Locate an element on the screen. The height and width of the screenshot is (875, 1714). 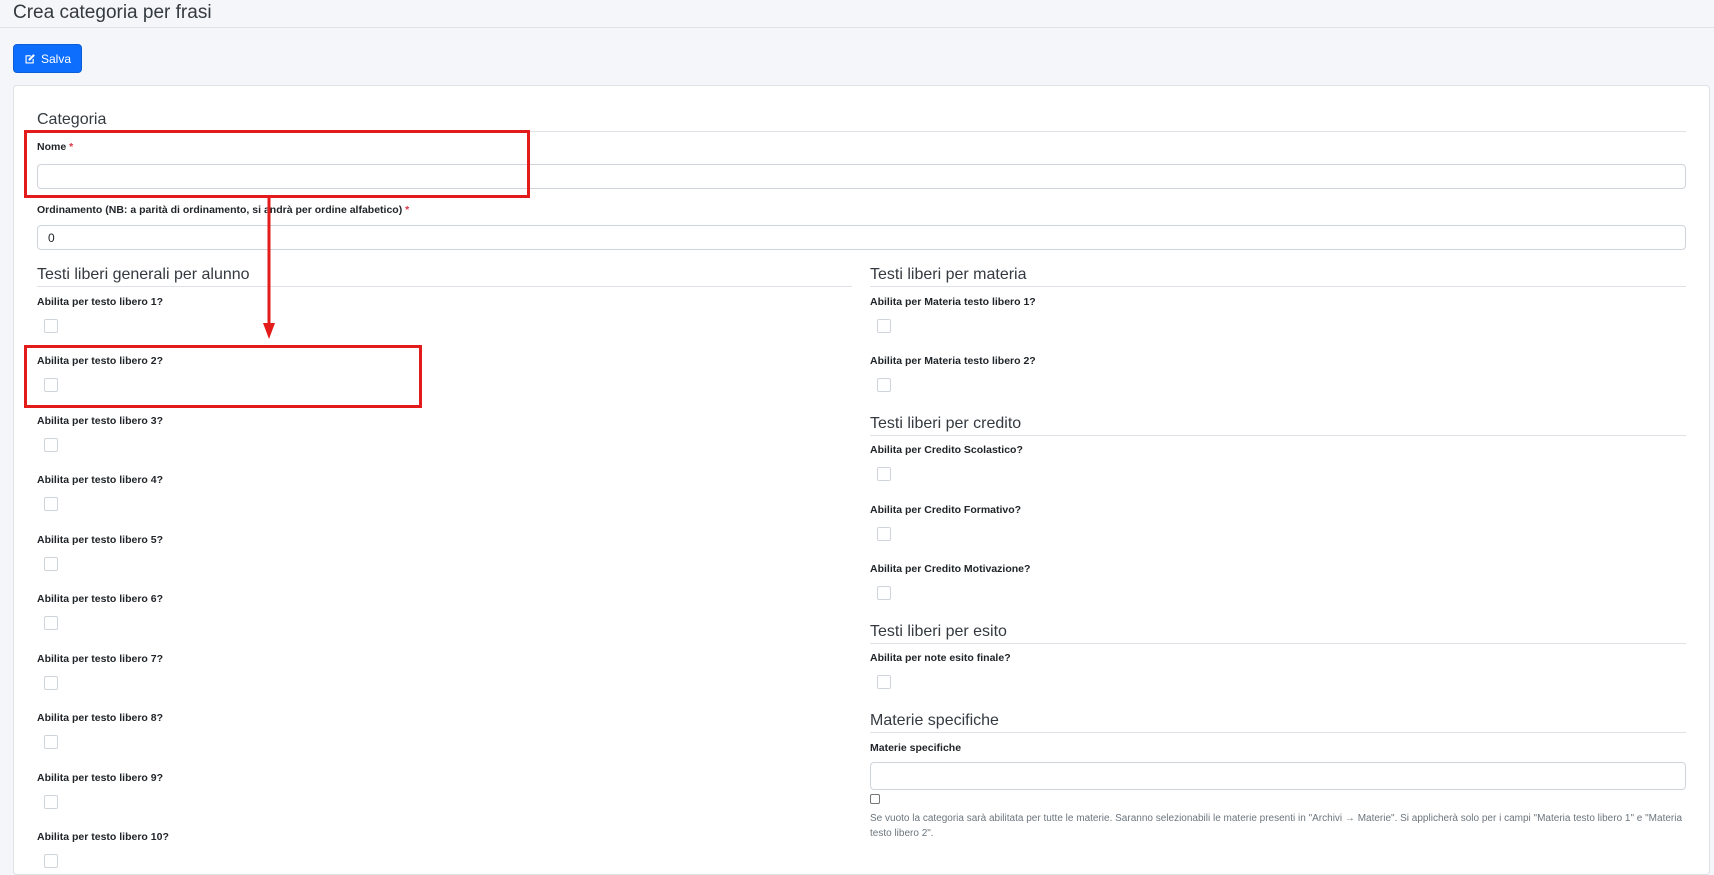
general-text-2-checkbox is located at coordinates (51, 385).